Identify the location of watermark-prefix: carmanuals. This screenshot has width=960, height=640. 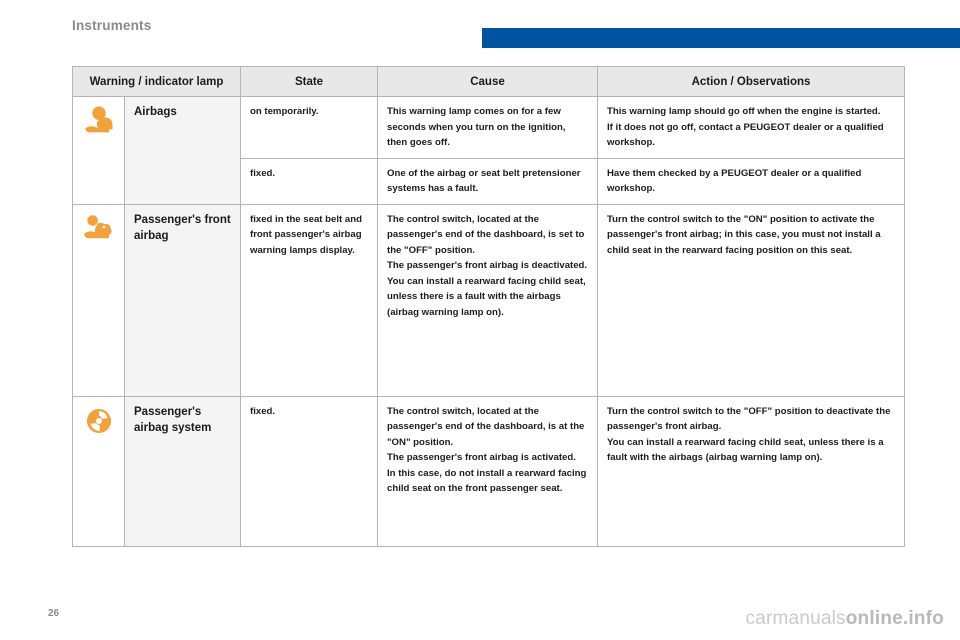
(795, 618).